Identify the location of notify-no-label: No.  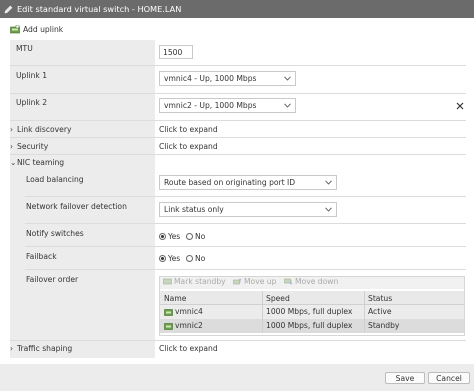
(200, 236).